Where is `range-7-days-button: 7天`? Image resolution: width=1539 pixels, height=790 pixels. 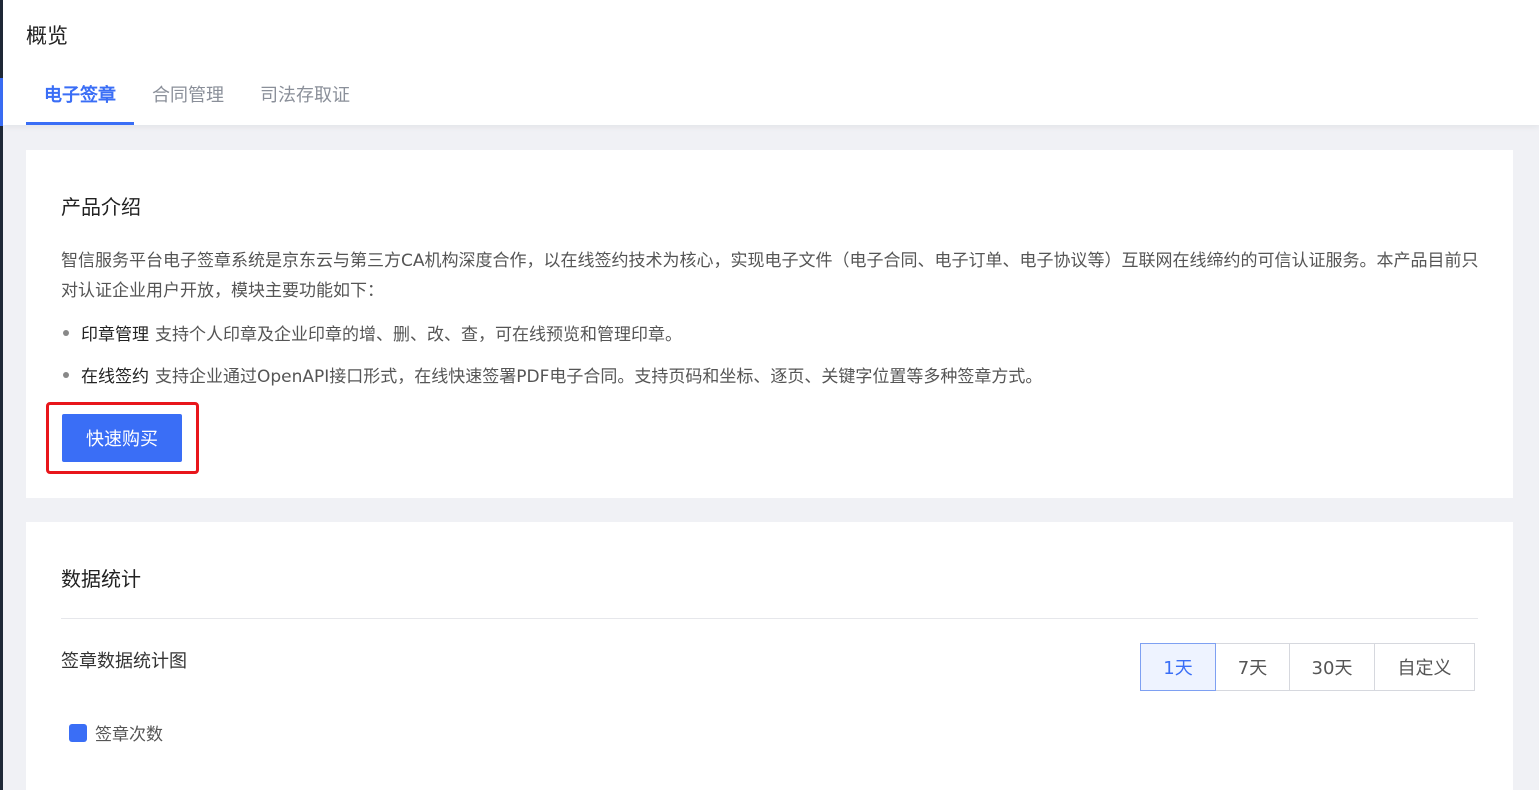 range-7-days-button: 7天 is located at coordinates (1252, 667).